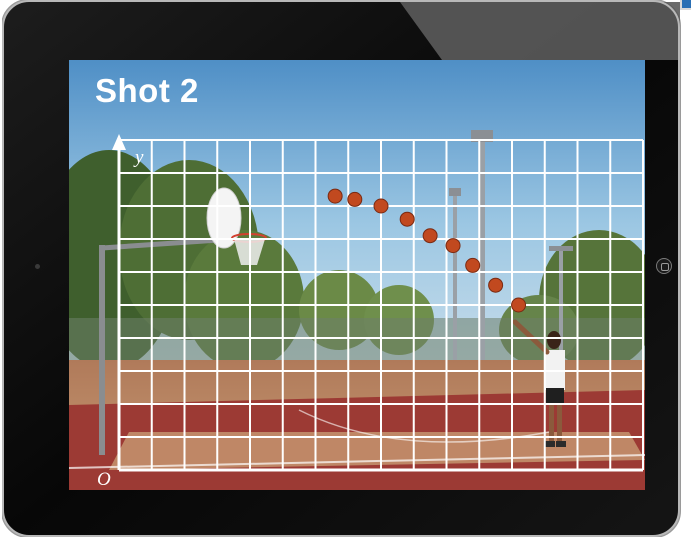 Image resolution: width=691 pixels, height=537 pixels. What do you see at coordinates (664, 266) in the screenshot?
I see `home-button-icon` at bounding box center [664, 266].